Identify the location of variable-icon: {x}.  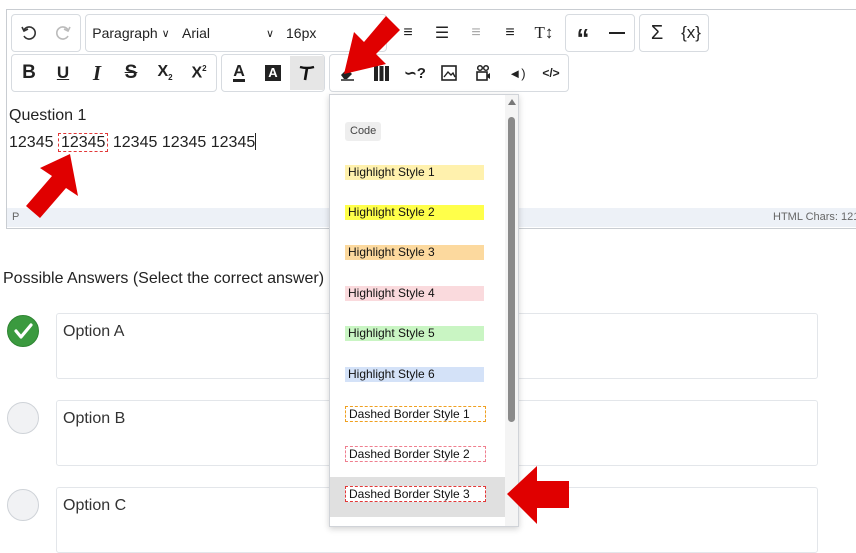
(691, 32).